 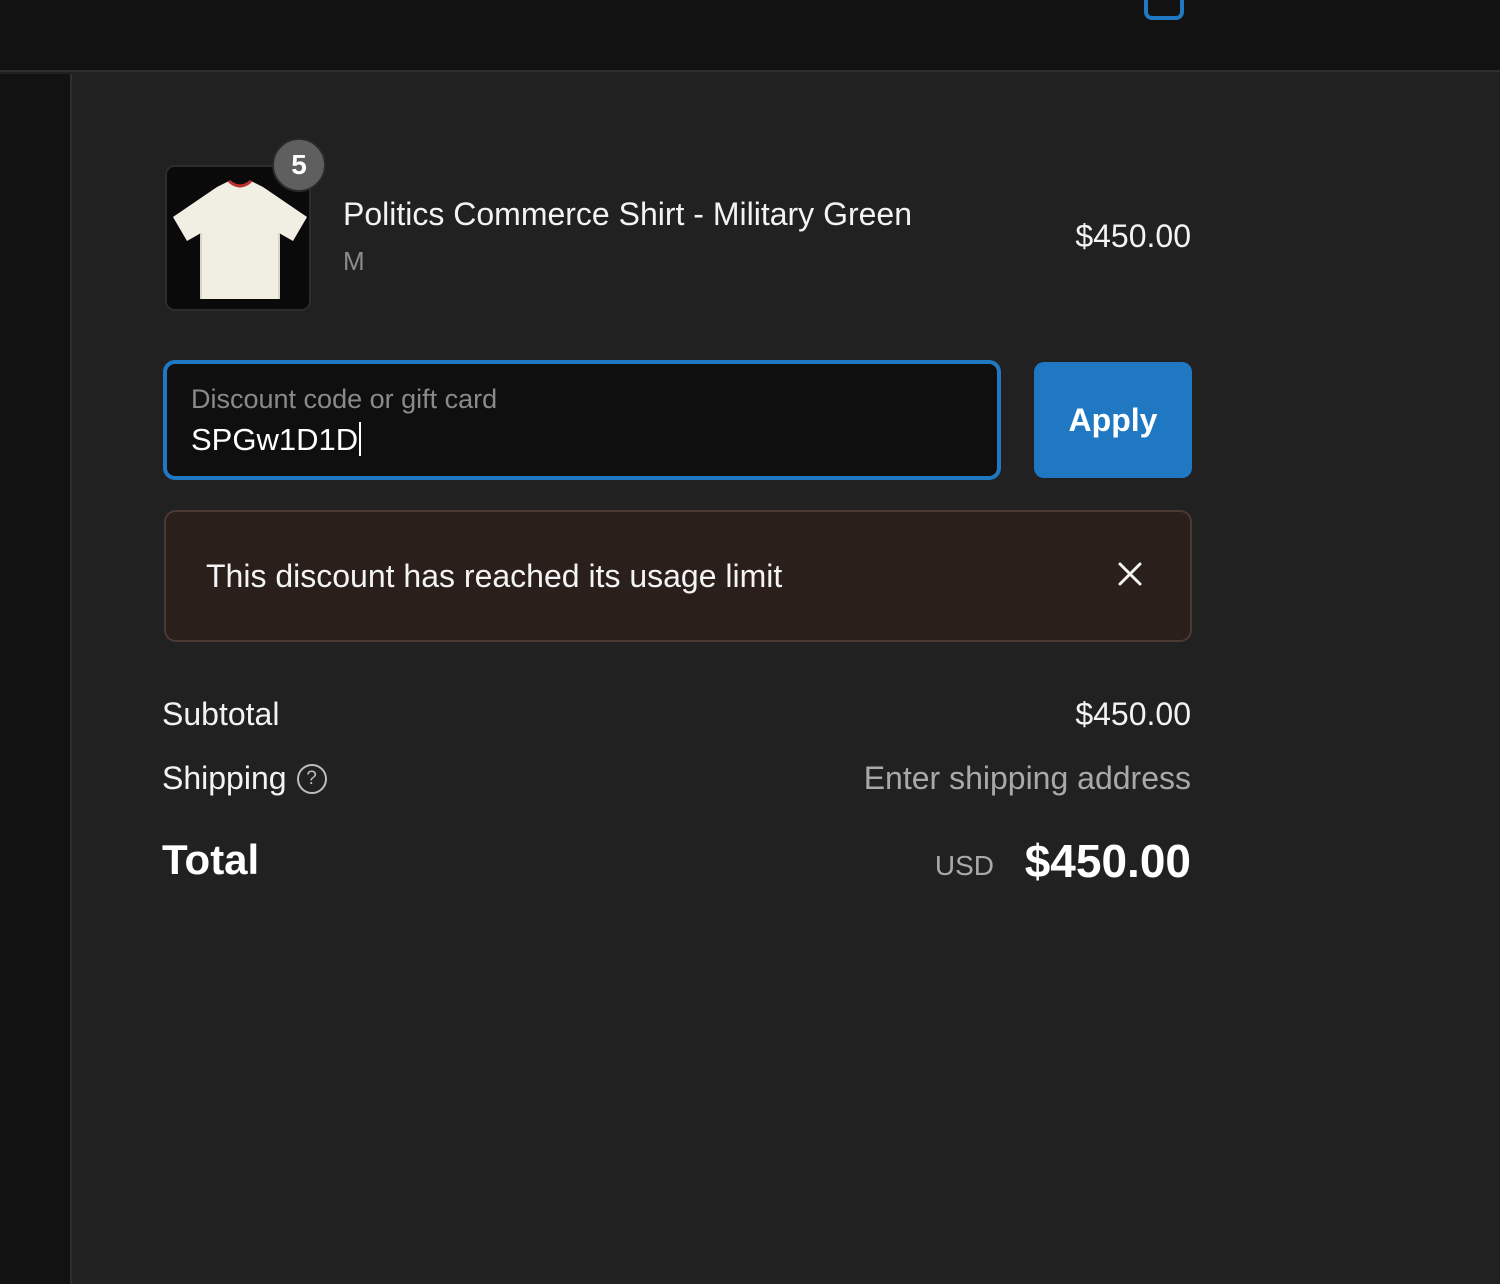 I want to click on shopping-bag-icon, so click(x=1164, y=10).